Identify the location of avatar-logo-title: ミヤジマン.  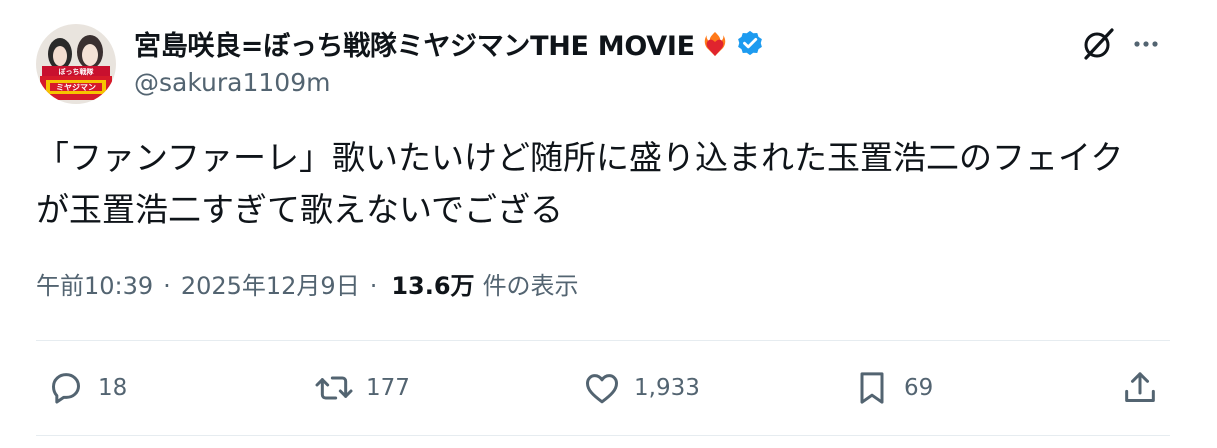
(76, 87).